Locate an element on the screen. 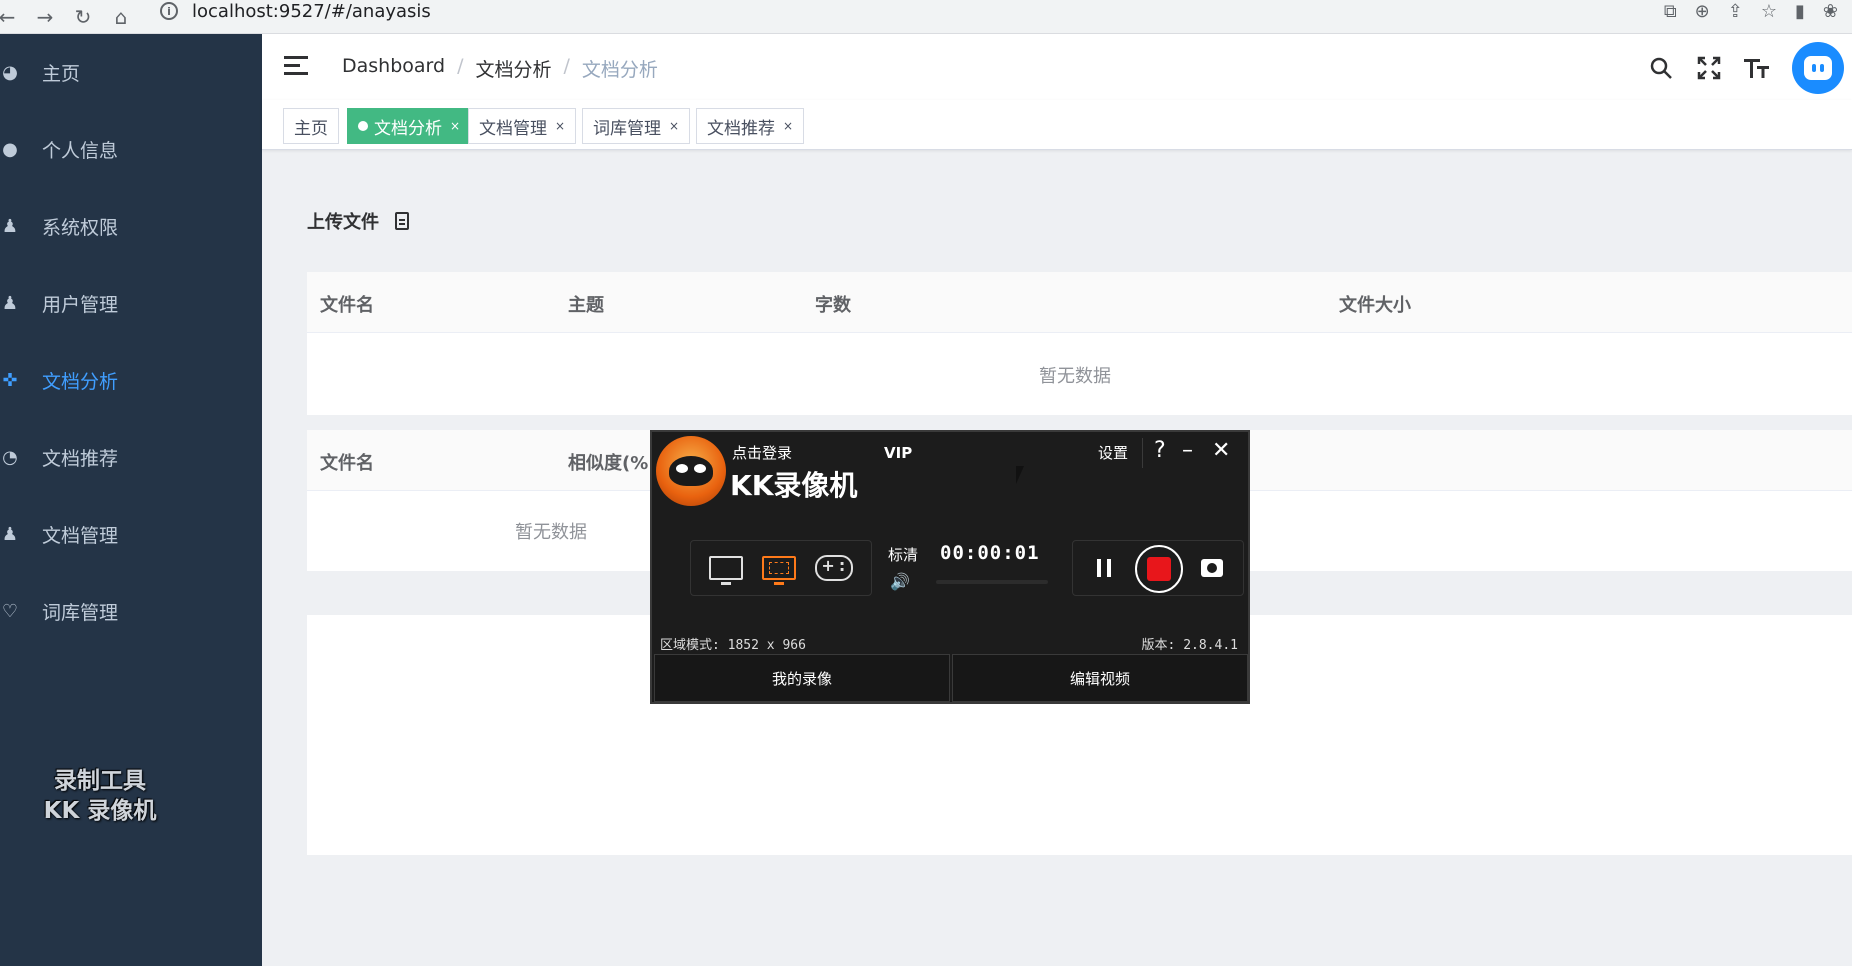 The height and width of the screenshot is (966, 1852). watermark-line2: KK 录像机 is located at coordinates (100, 811).